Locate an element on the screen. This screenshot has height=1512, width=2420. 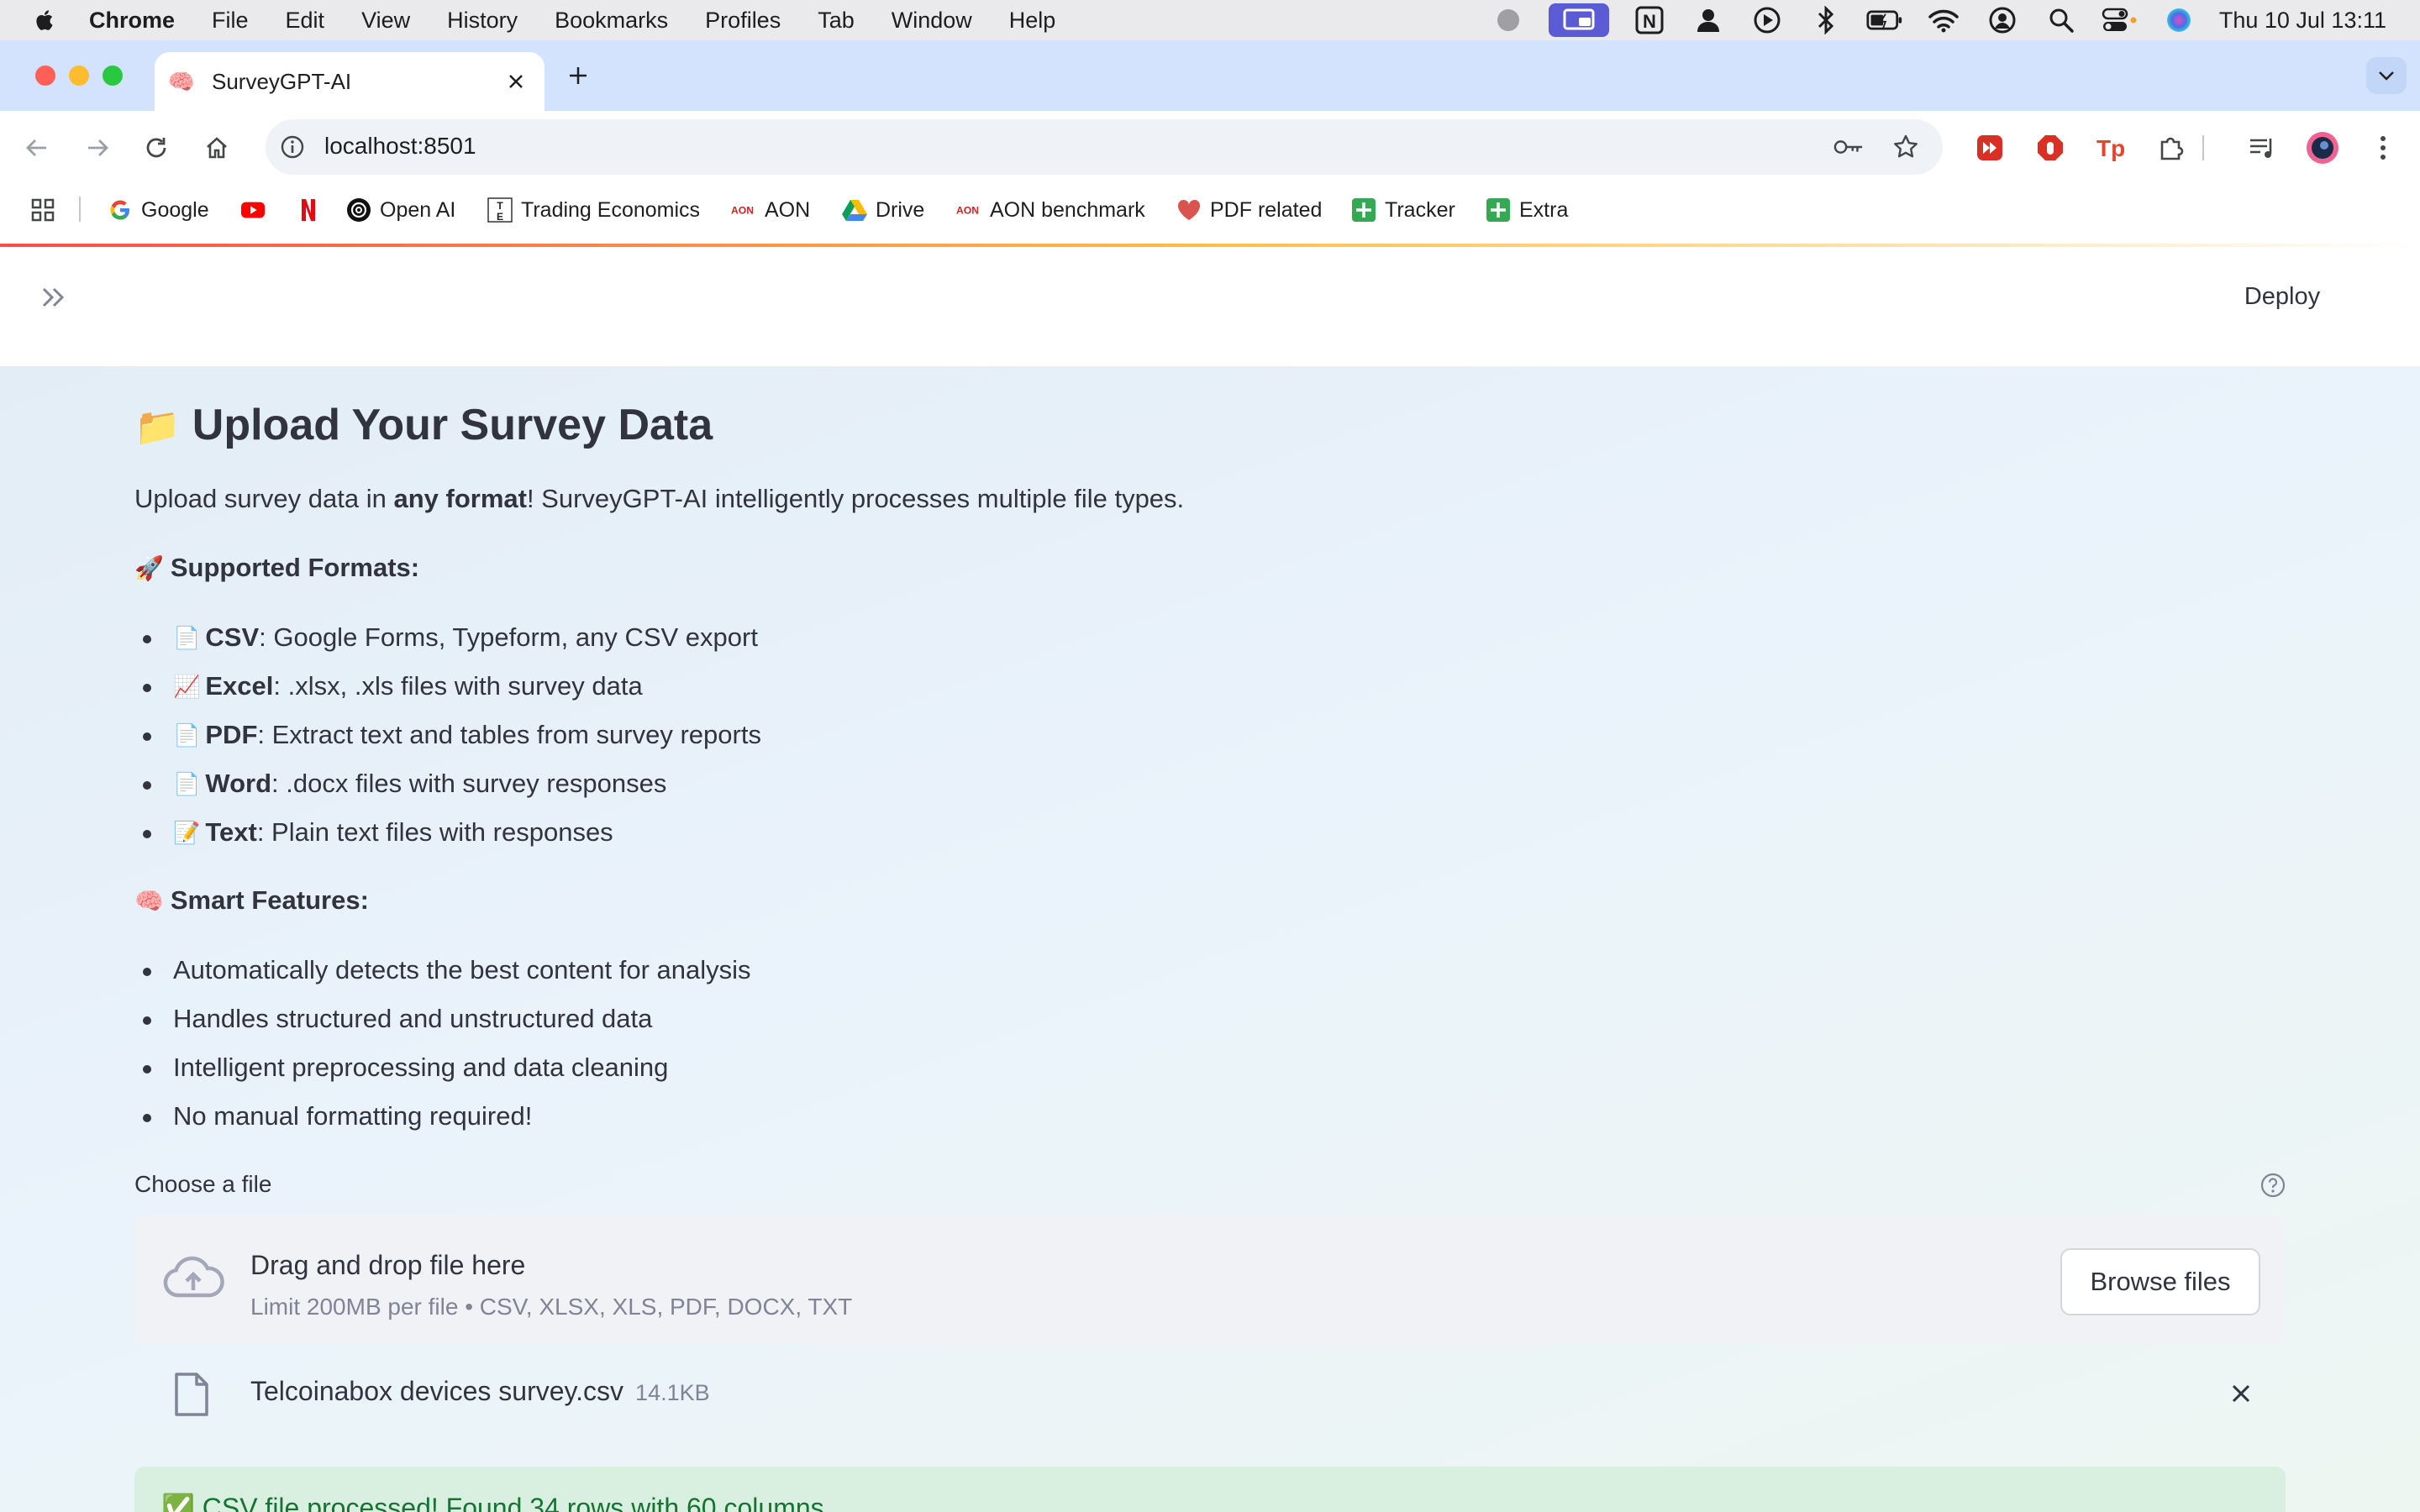
spotlight-search-icon is located at coordinates (2061, 20).